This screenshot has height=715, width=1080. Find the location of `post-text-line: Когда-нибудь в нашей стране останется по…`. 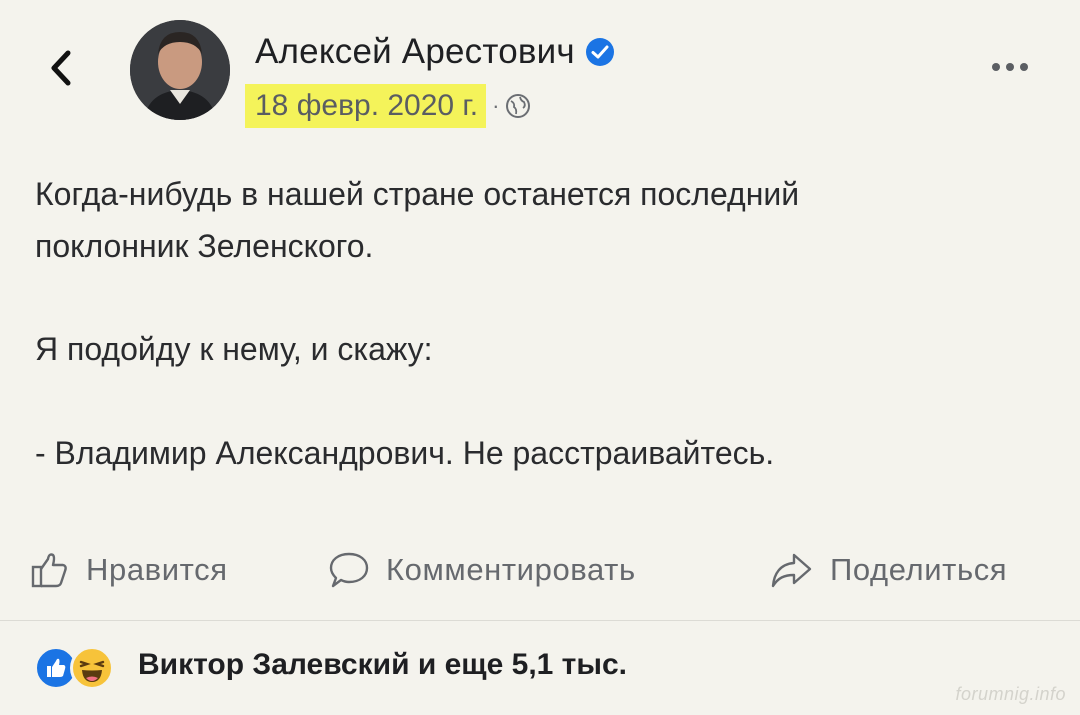

post-text-line: Когда-нибудь в нашей стране останется по… is located at coordinates (417, 194).